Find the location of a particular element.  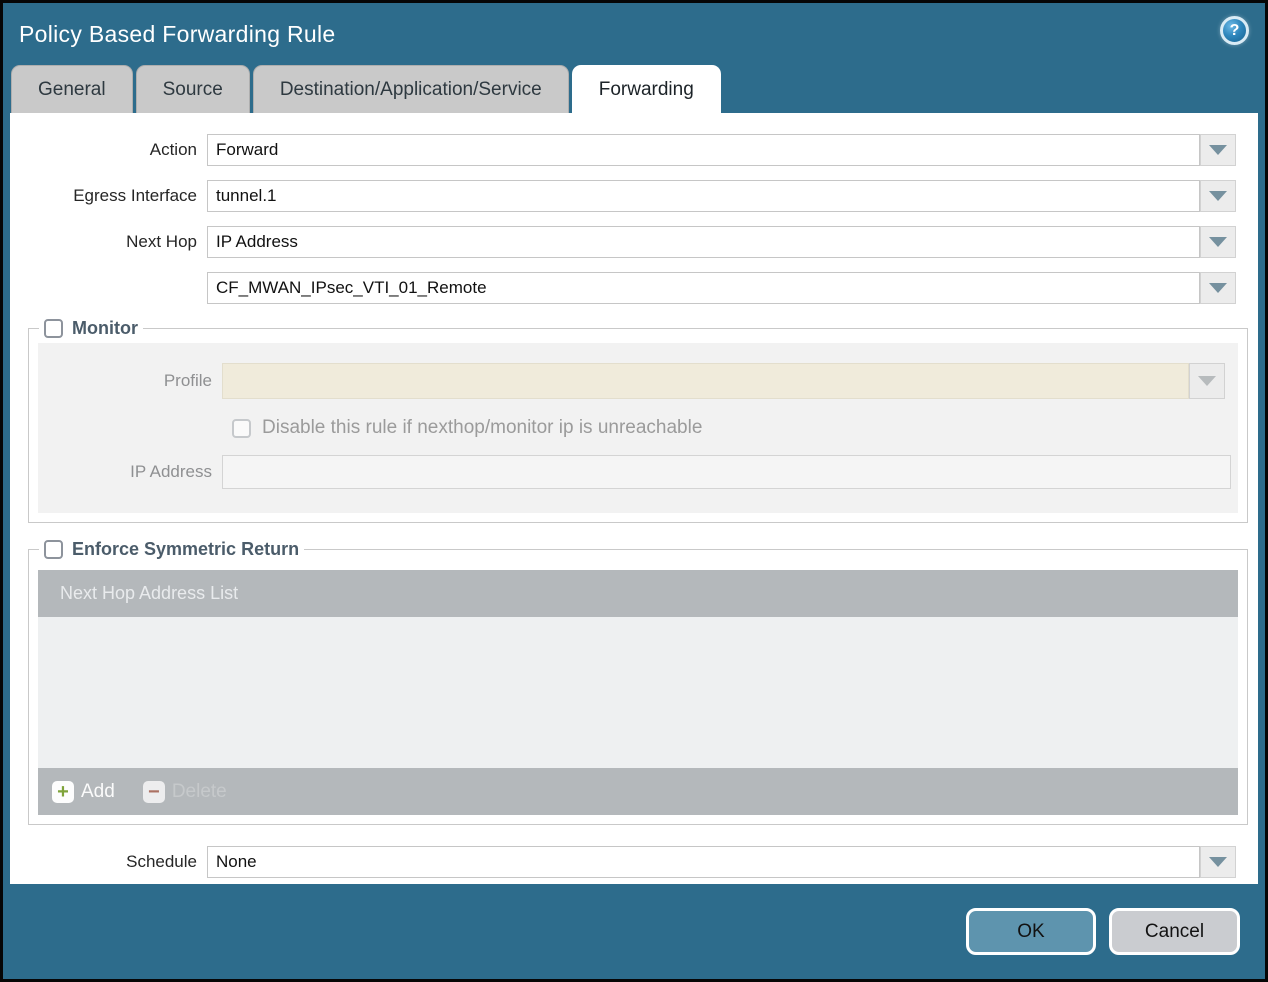

monitor-legend-label: Monitor is located at coordinates (105, 328).